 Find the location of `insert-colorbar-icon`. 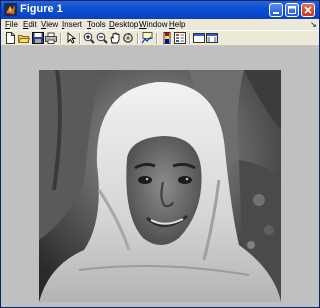

insert-colorbar-icon is located at coordinates (167, 38).